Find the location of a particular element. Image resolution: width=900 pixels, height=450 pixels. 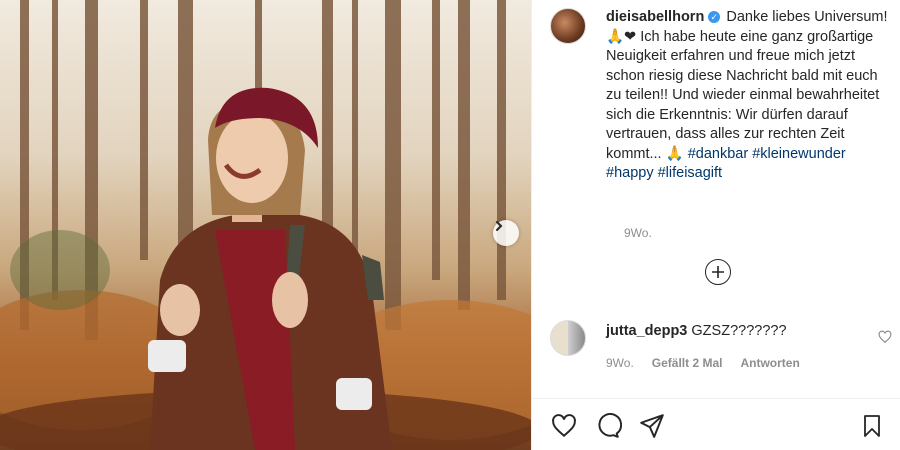

next-photo-button is located at coordinates (506, 233).